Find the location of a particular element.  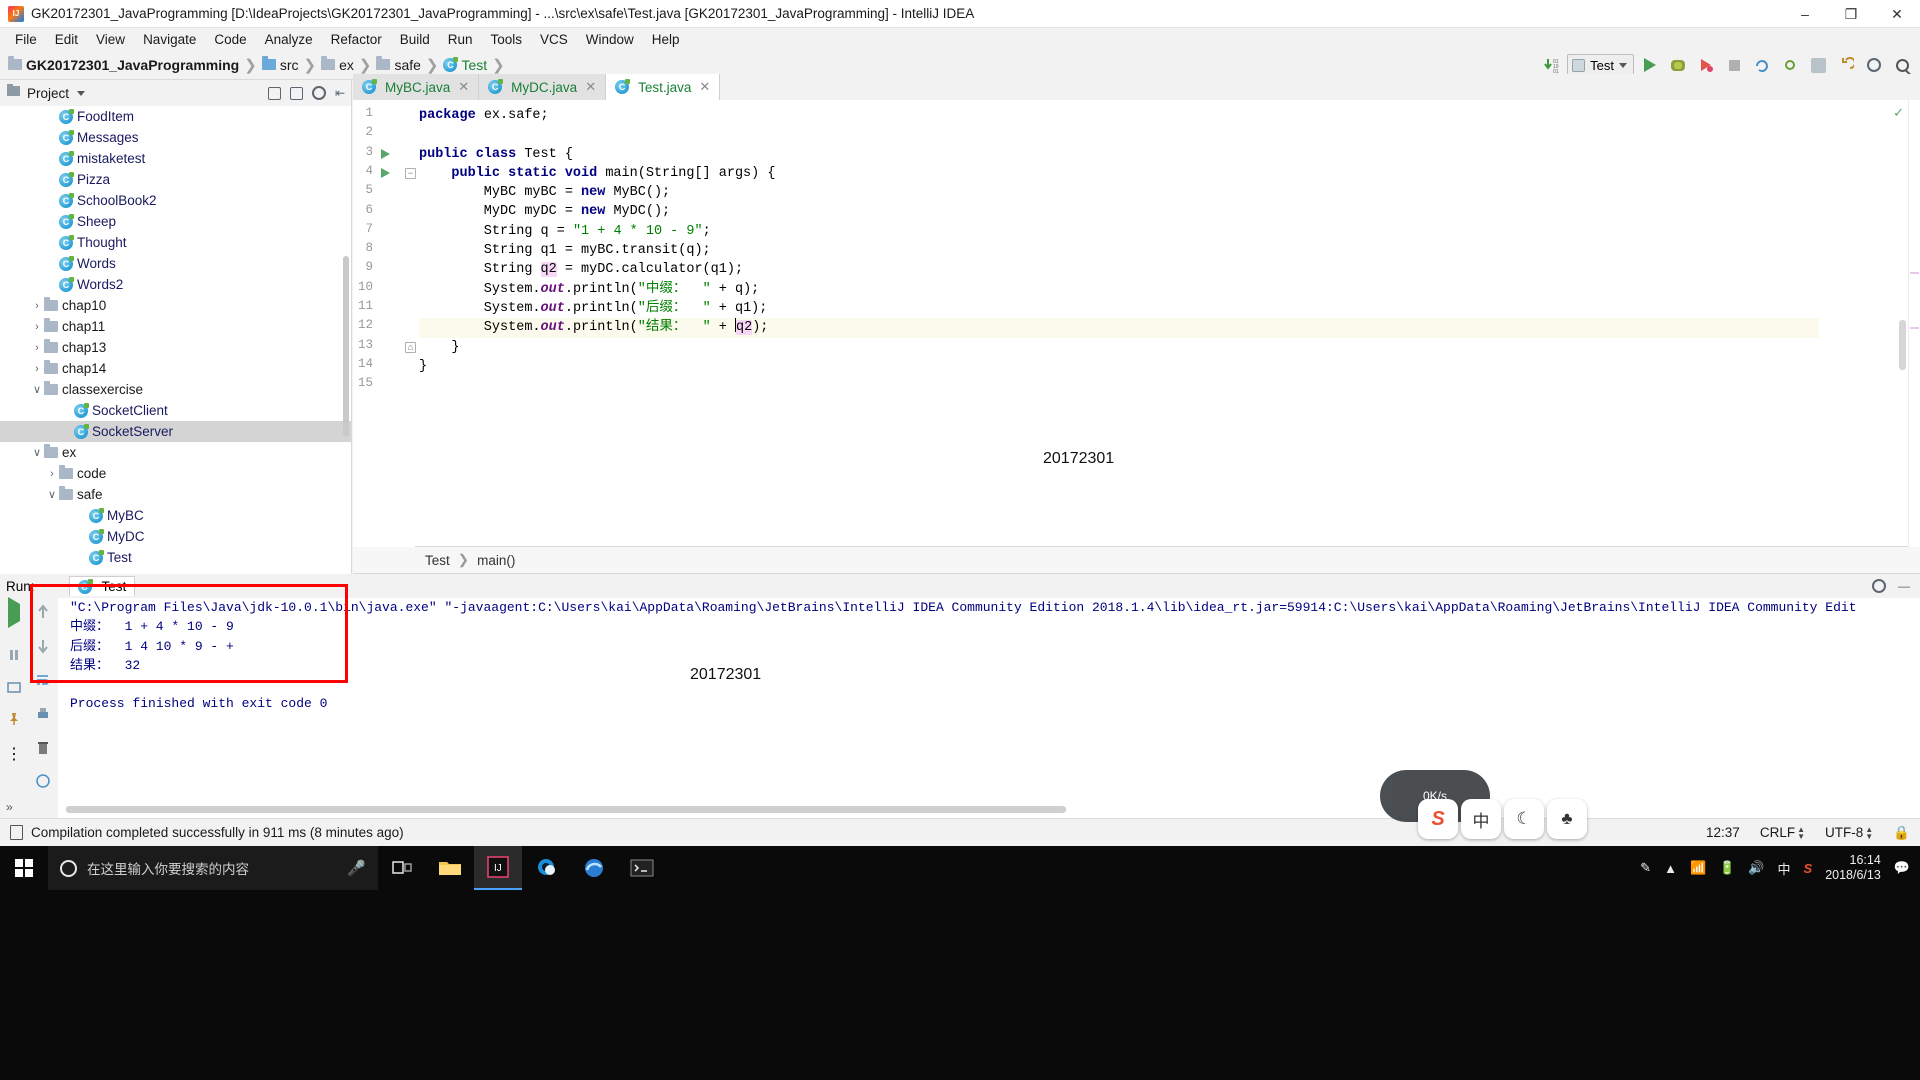

close-button: ✕ is located at coordinates (1897, 14).